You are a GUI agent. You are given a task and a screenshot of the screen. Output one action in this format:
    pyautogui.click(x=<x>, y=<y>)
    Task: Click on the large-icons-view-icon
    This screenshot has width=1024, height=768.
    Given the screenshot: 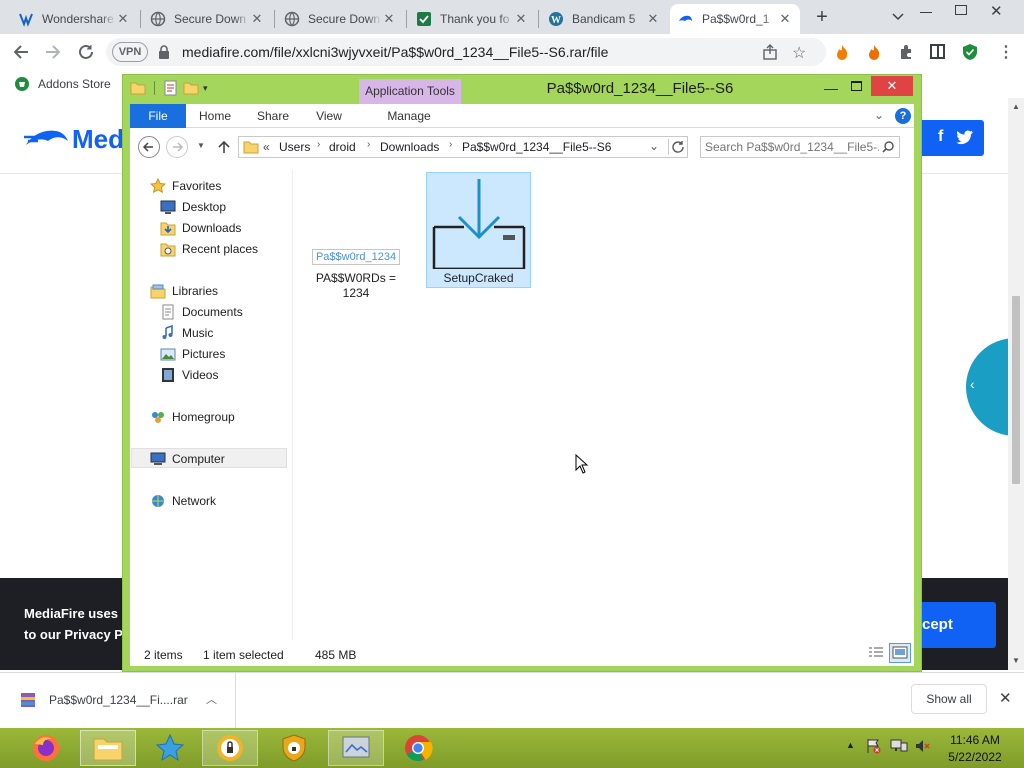 What is the action you would take?
    pyautogui.click(x=900, y=653)
    